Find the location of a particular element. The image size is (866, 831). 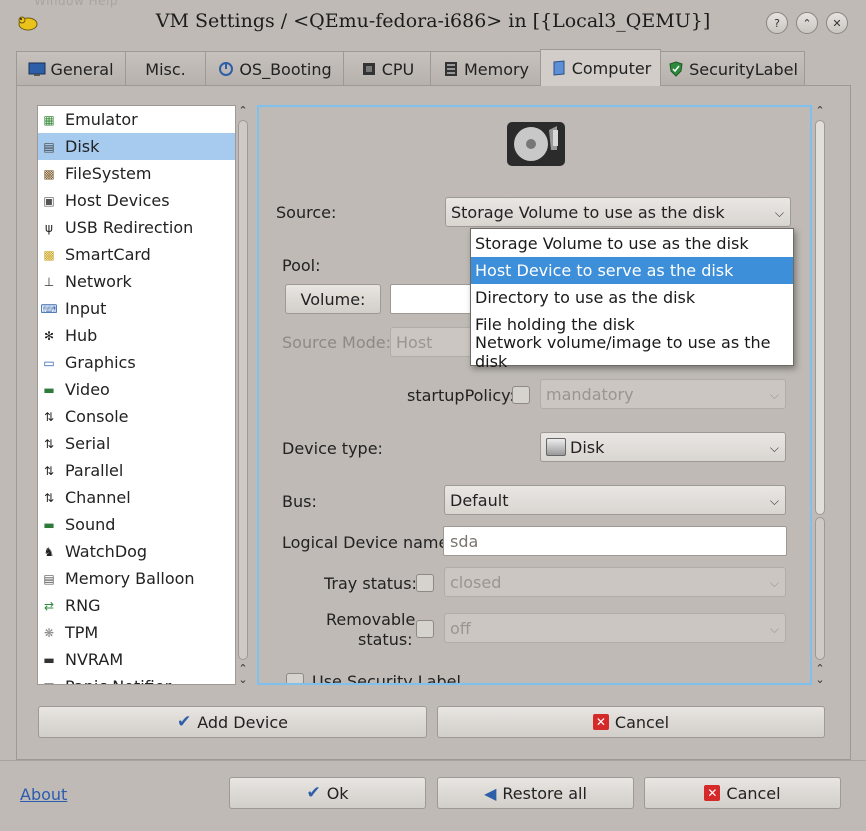

detail-scrollbar-track is located at coordinates (820, 588).